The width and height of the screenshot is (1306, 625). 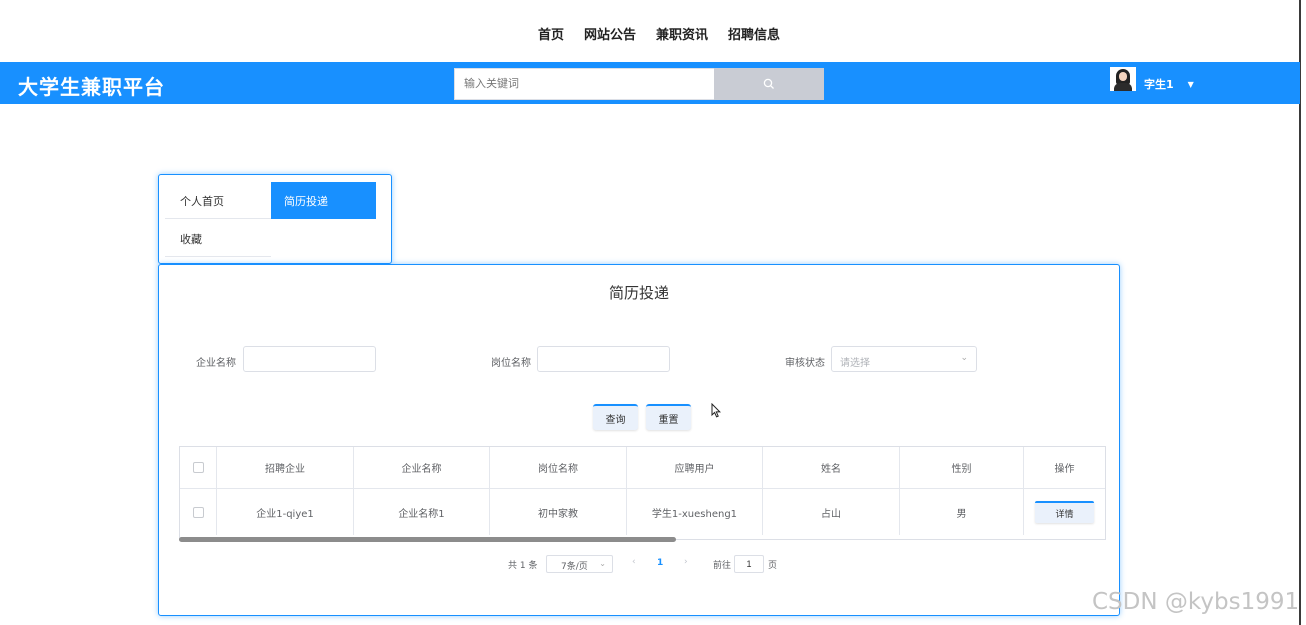 I want to click on page-size-select: 7条/页 ⌄, so click(x=579, y=564).